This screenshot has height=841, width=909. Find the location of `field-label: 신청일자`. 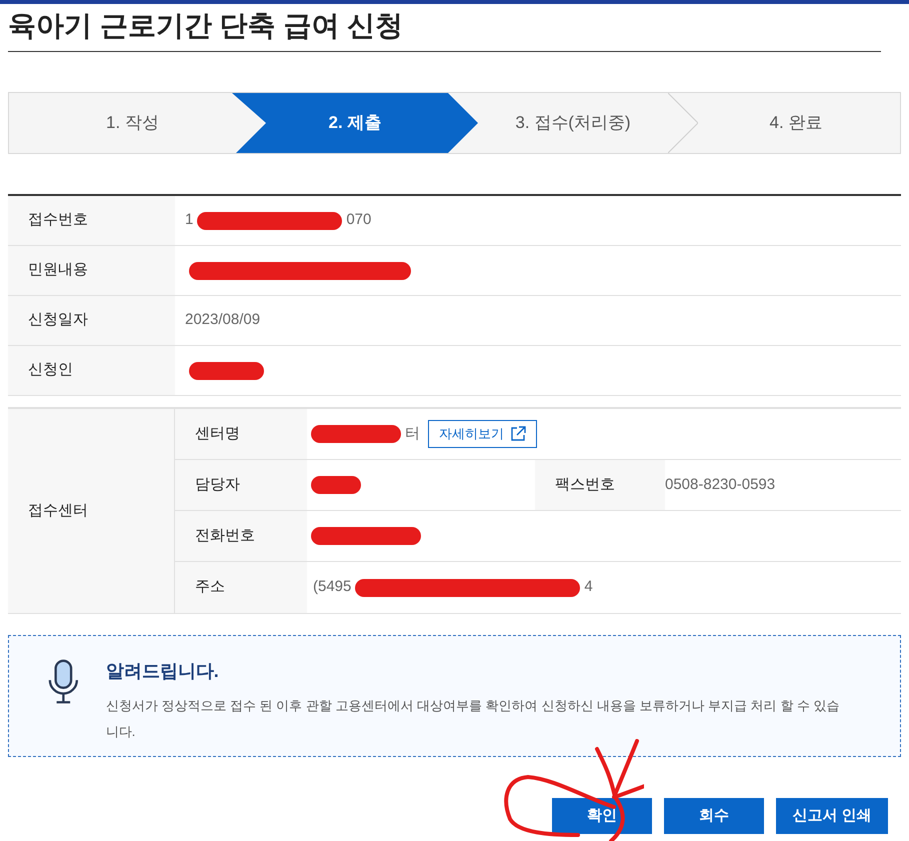

field-label: 신청일자 is located at coordinates (58, 320).